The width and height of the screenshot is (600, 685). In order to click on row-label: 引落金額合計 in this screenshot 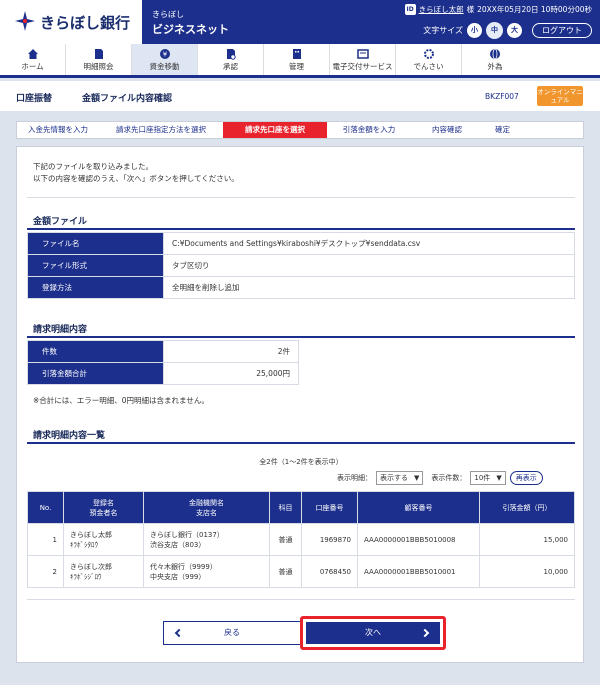, I will do `click(95, 373)`.